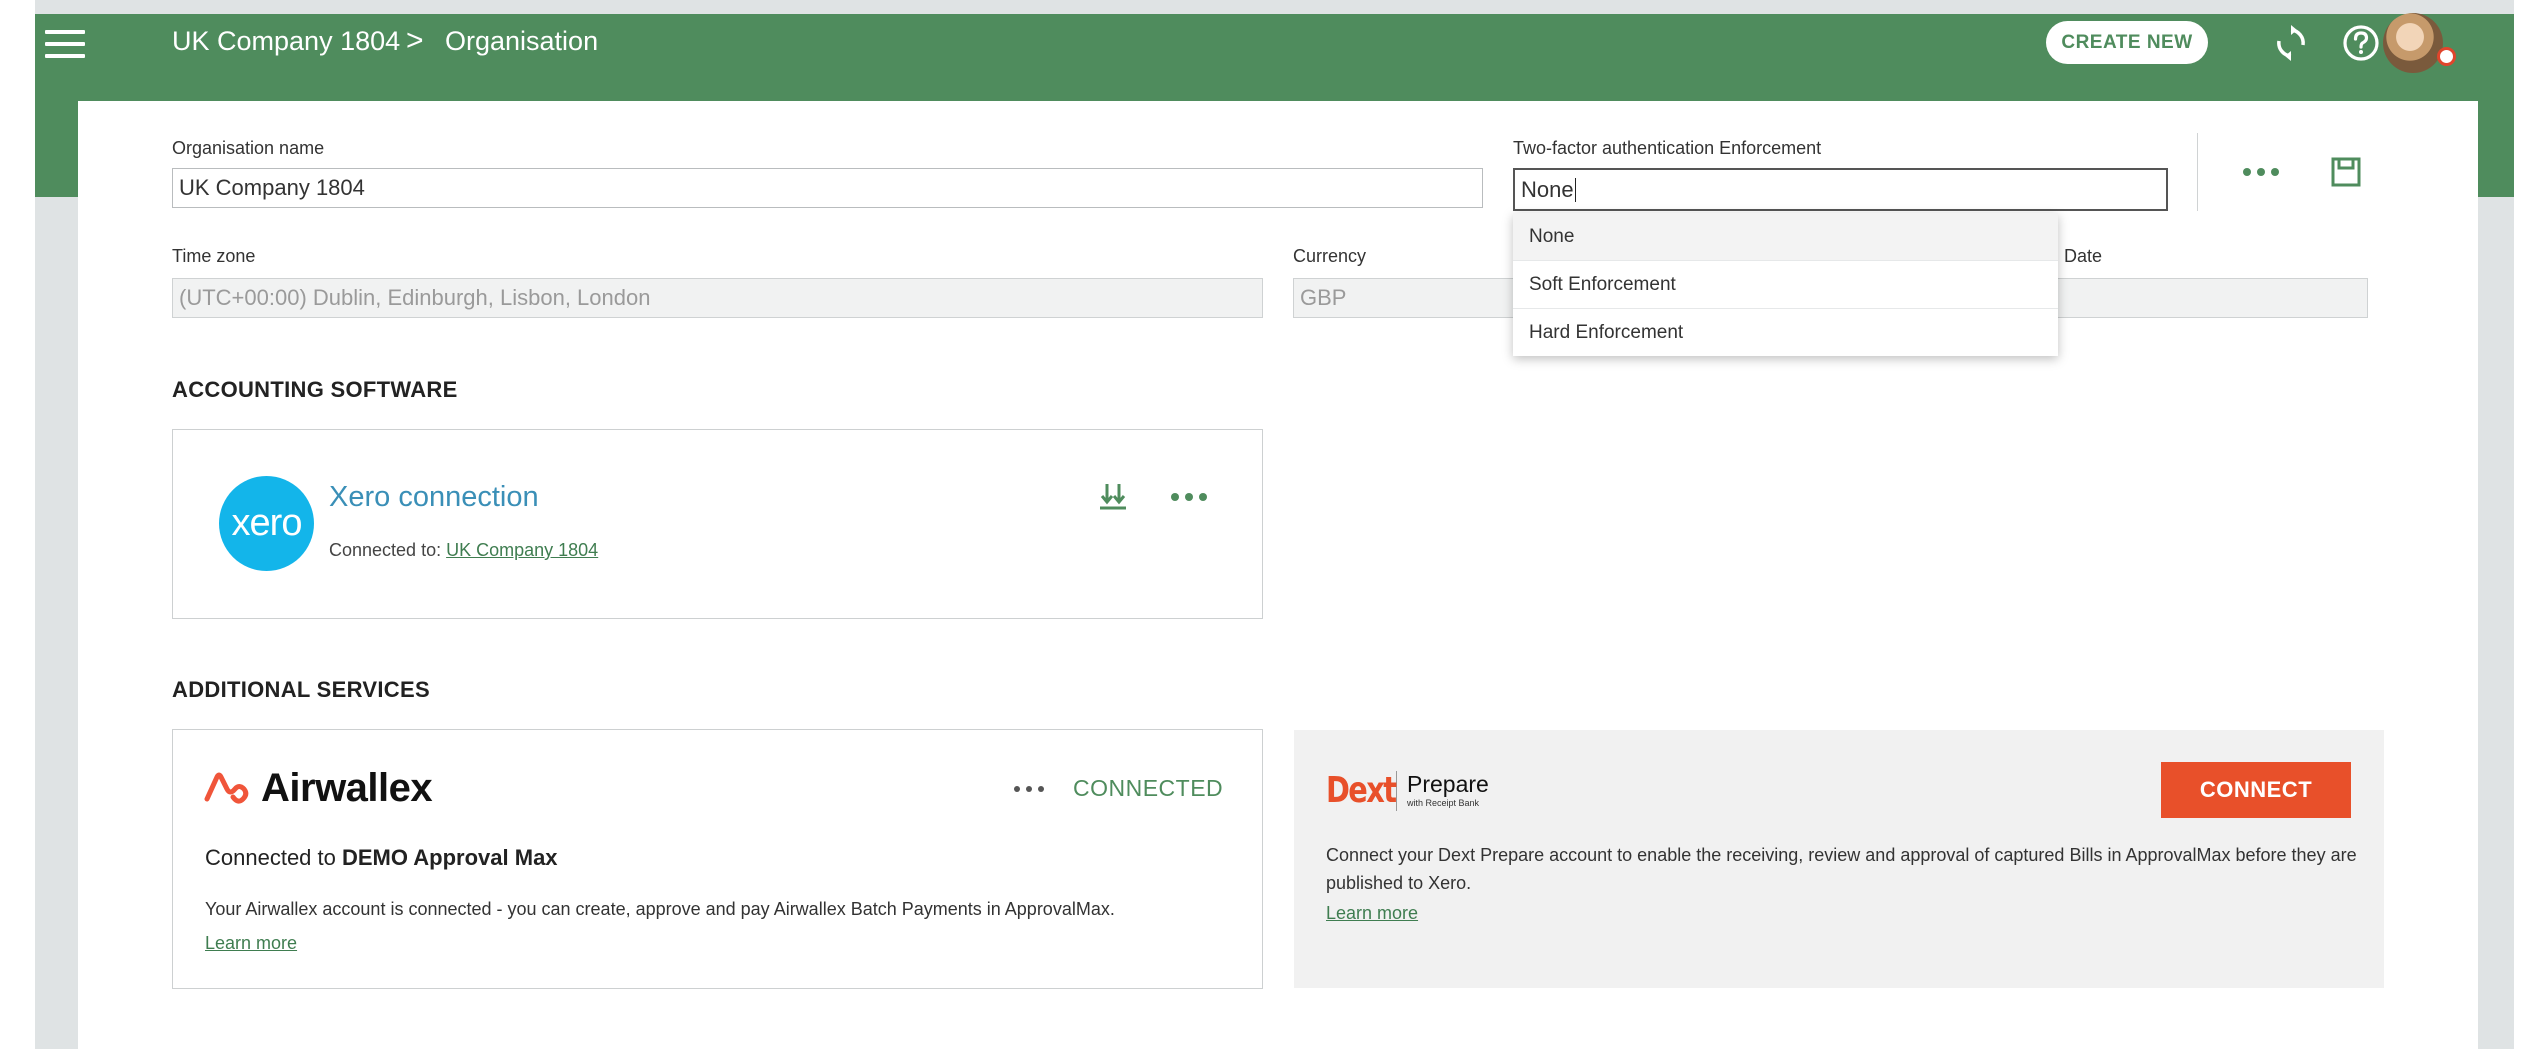 This screenshot has width=2546, height=1049. Describe the element at coordinates (1547, 189) in the screenshot. I see `tfa-selected-value: None` at that location.